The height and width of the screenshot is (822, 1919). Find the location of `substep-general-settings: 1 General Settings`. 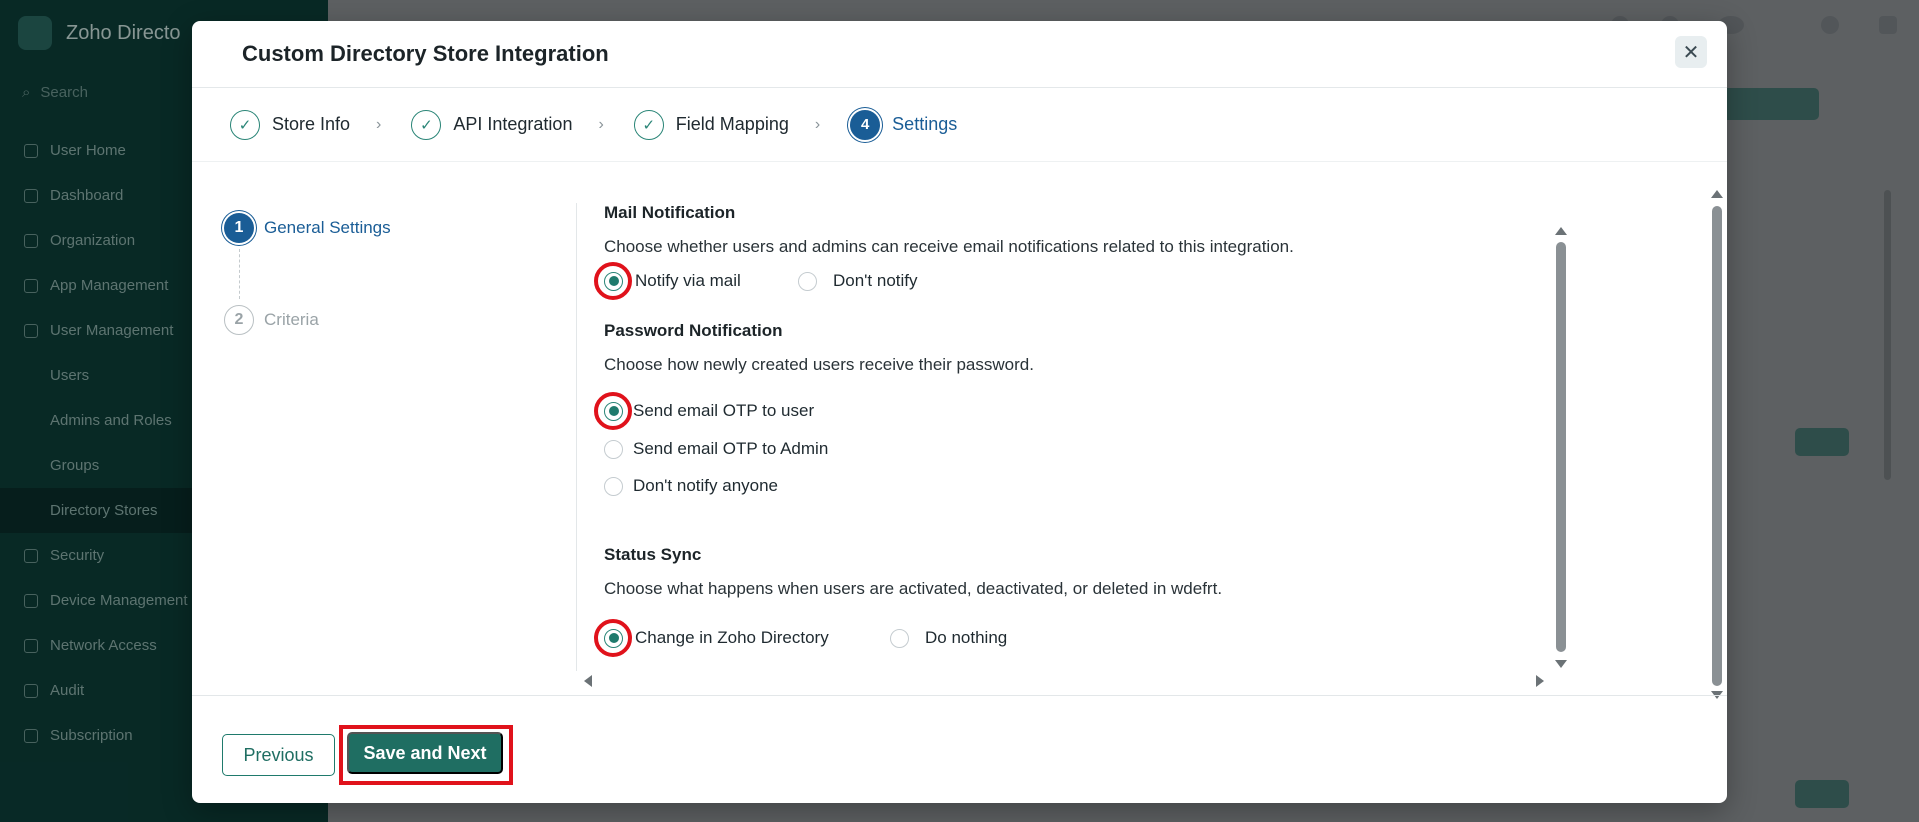

substep-general-settings: 1 General Settings is located at coordinates (307, 228).